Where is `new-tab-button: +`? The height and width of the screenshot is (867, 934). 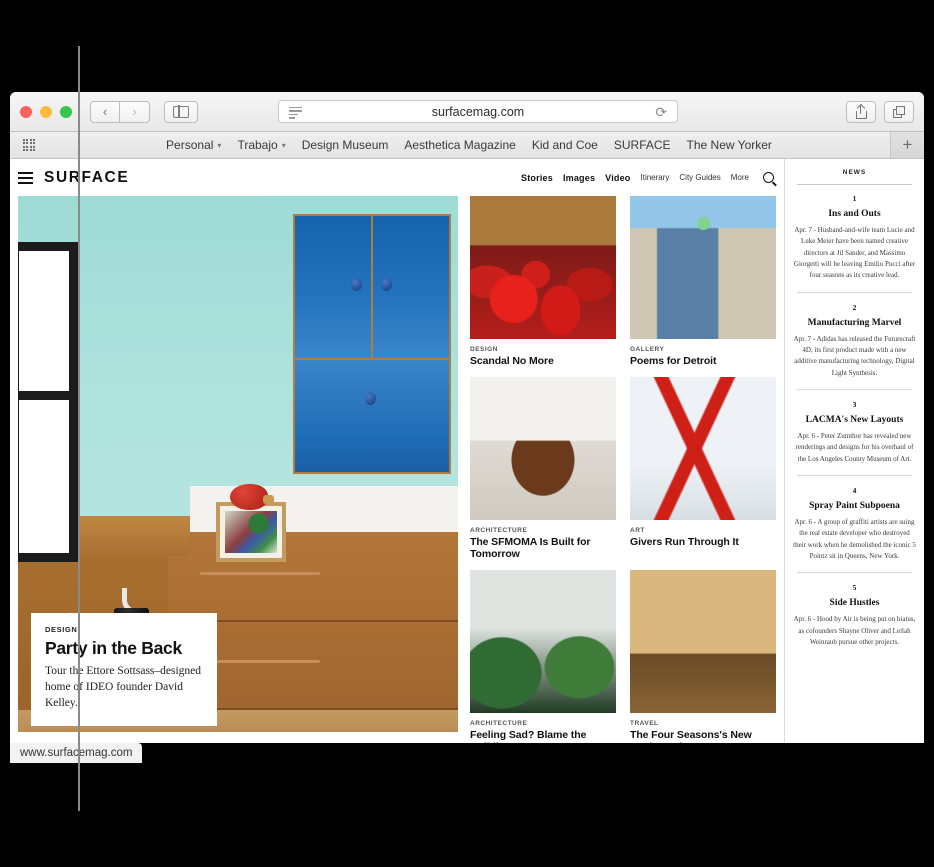
new-tab-button: + is located at coordinates (907, 145).